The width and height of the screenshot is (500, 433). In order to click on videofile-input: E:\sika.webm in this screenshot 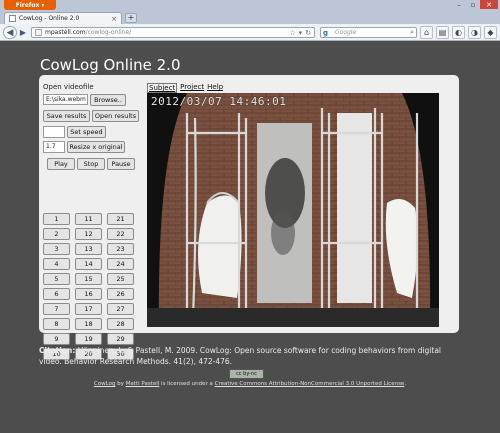, I will do `click(65, 99)`.